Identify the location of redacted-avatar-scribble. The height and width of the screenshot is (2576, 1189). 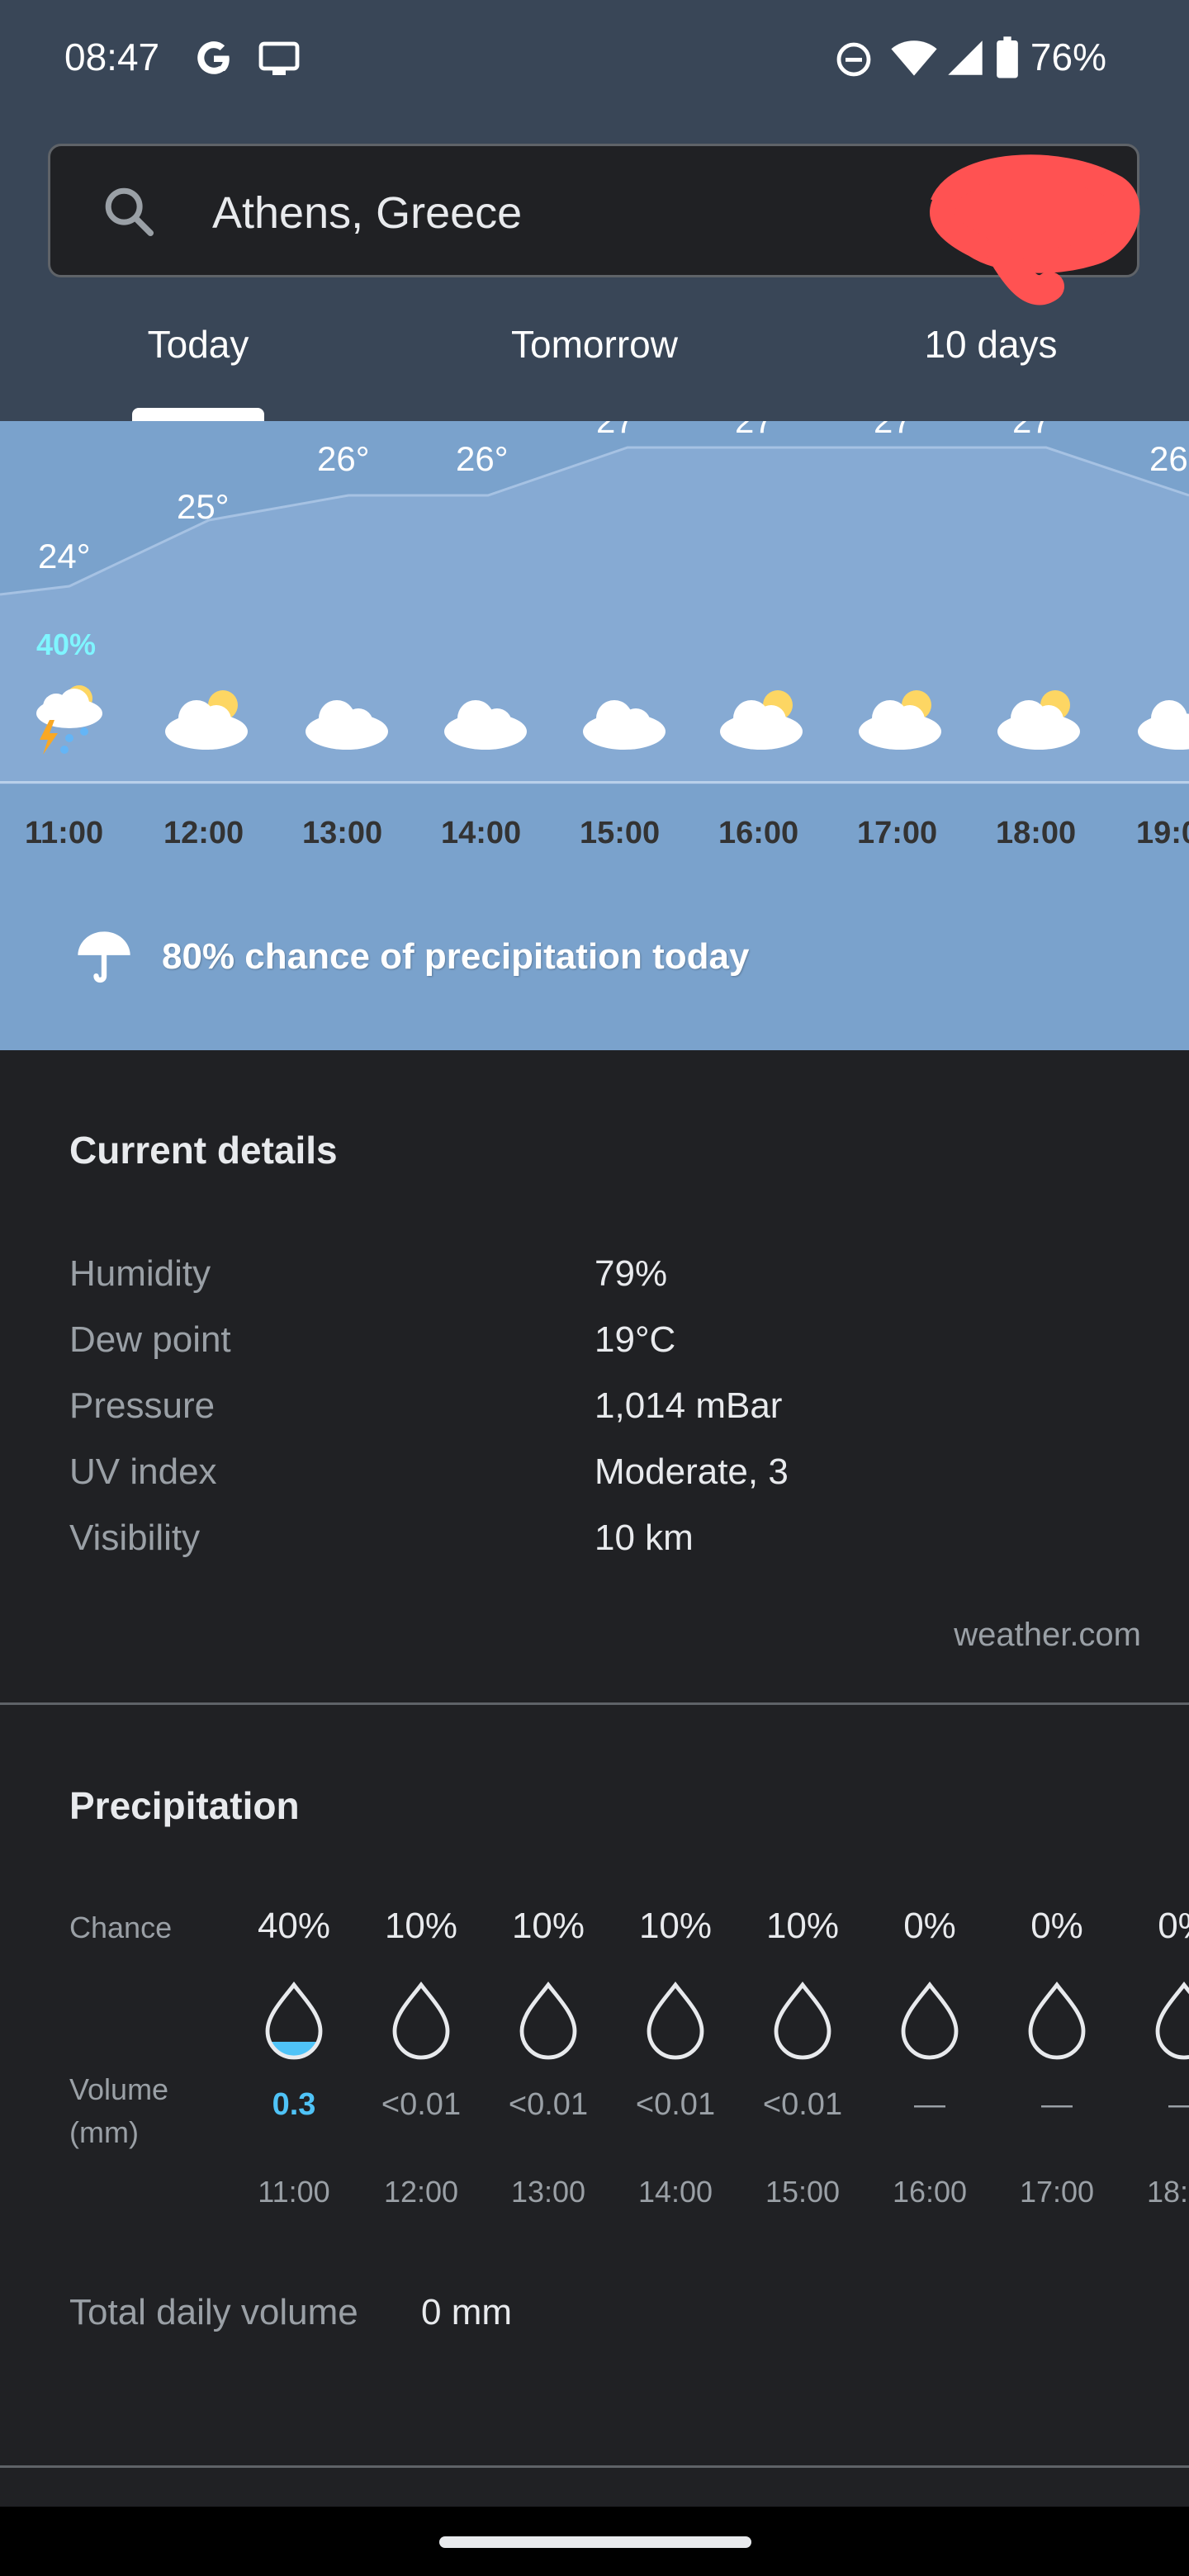
(1033, 234).